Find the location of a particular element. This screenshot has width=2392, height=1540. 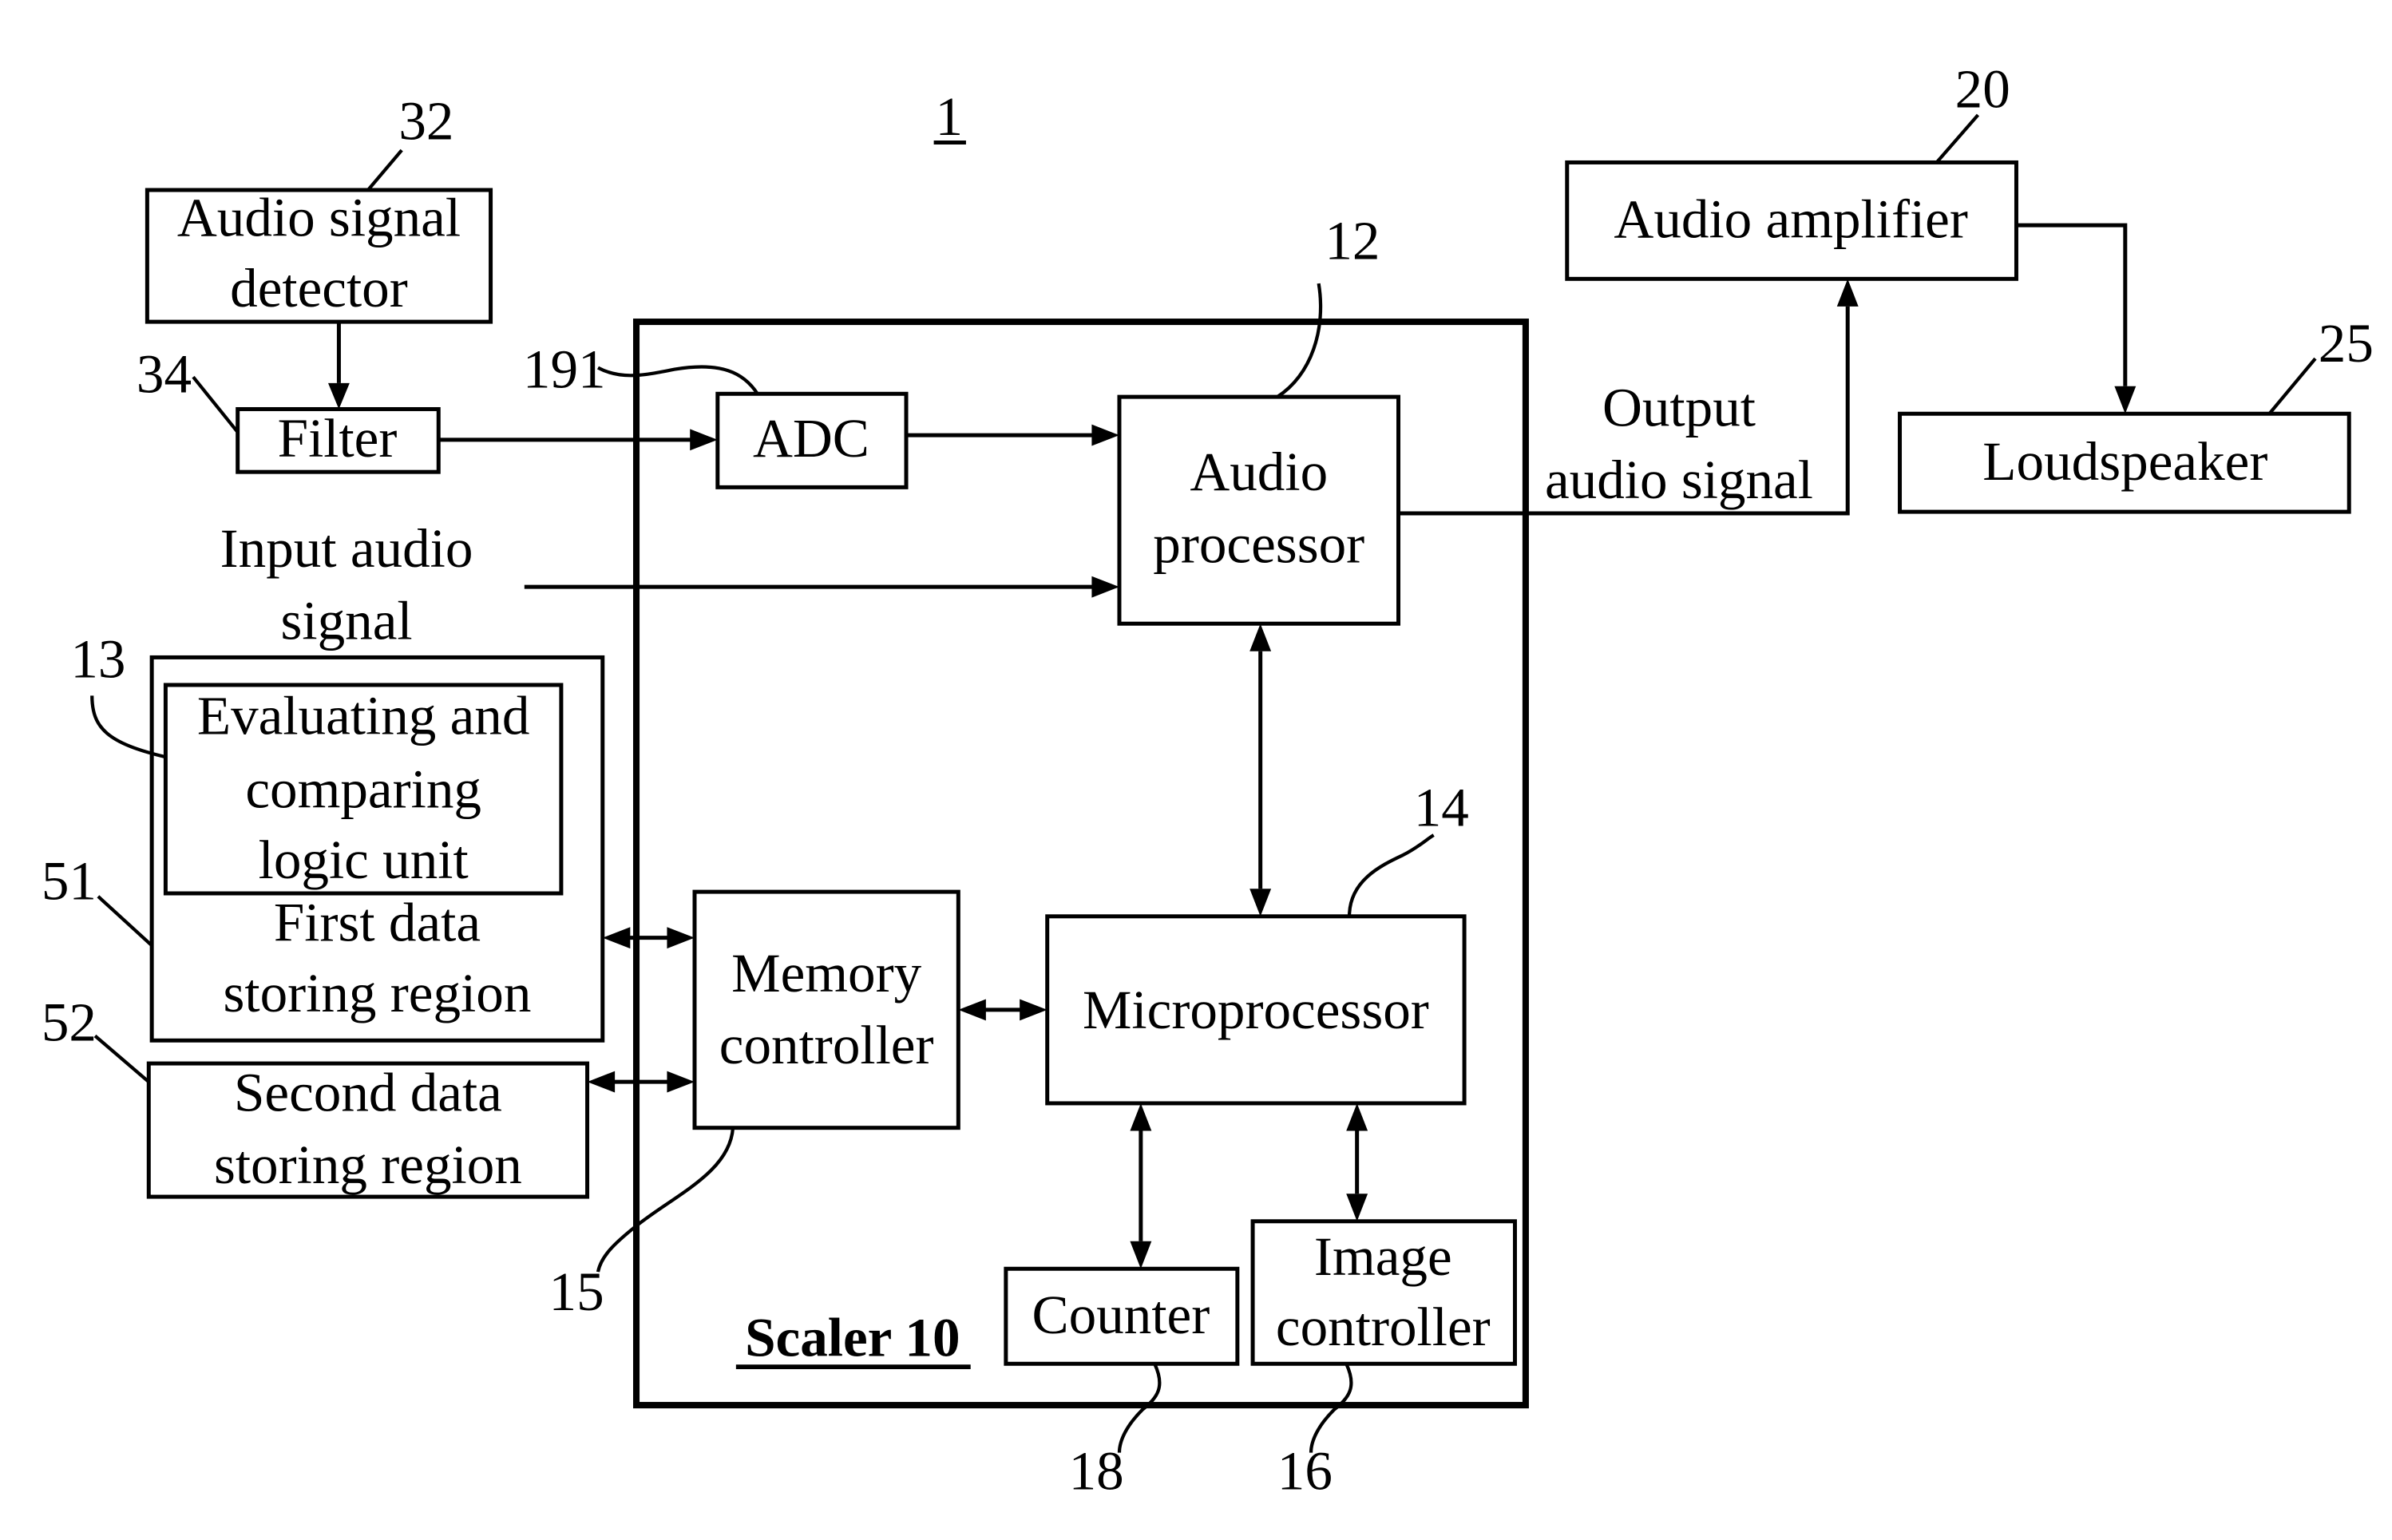

audio-processor-block is located at coordinates (1259, 510).